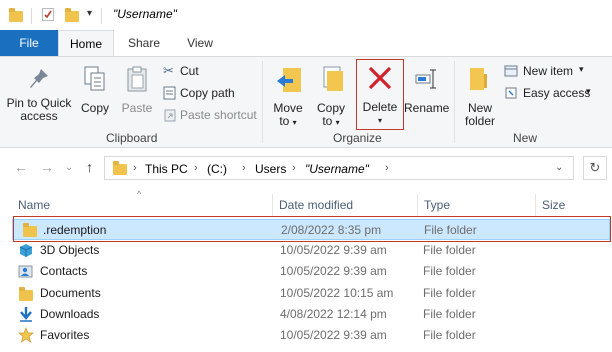  I want to click on tab-share: Share, so click(144, 43).